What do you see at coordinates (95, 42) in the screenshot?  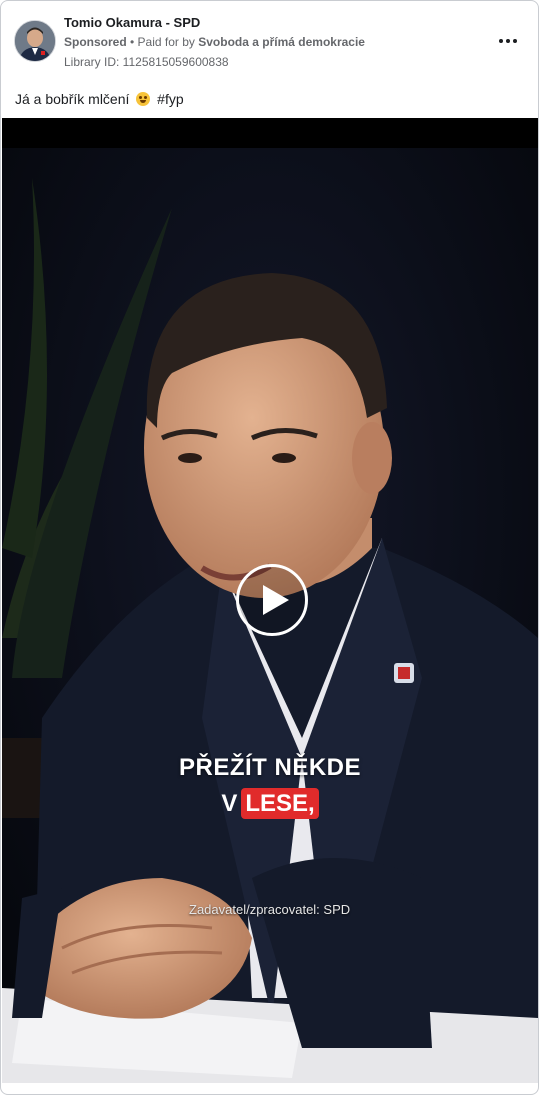 I see `sponsored-label: Sponsored` at bounding box center [95, 42].